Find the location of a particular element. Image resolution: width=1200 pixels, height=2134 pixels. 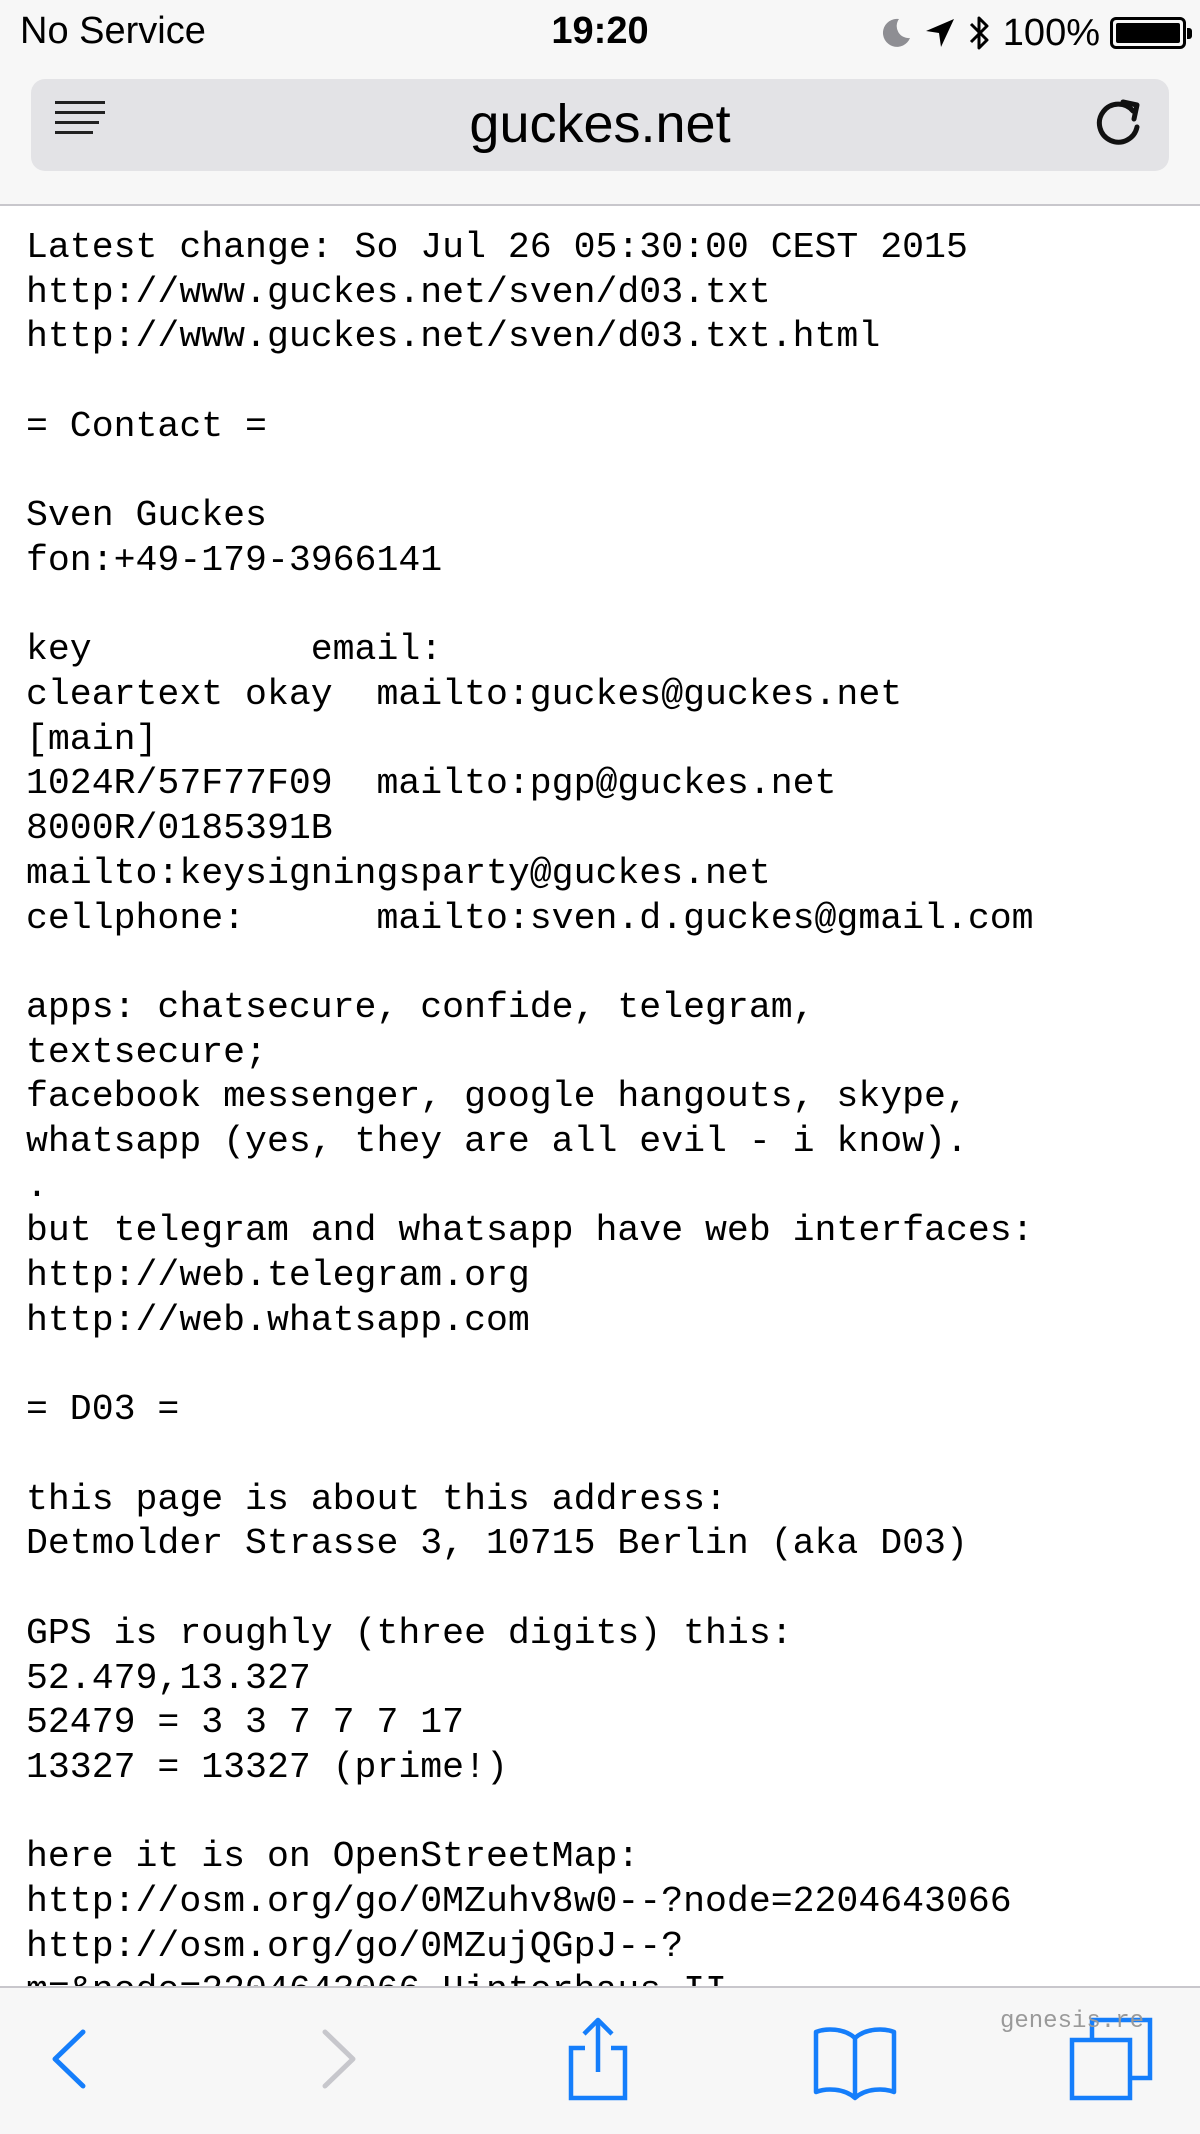

browser-toolbar: genesis.re is located at coordinates (600, 2060).